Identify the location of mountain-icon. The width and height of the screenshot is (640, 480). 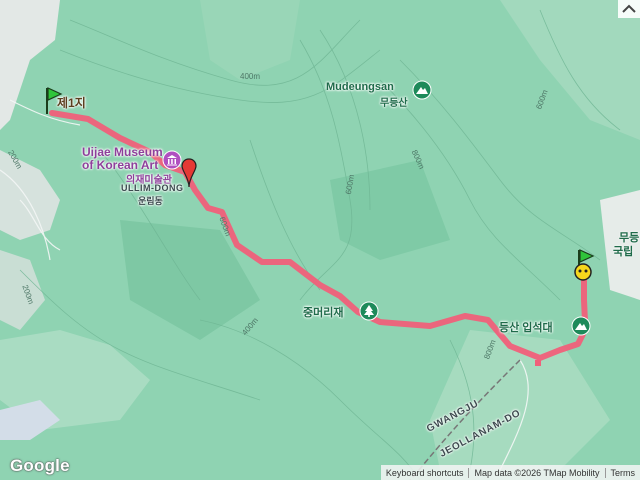
(422, 90).